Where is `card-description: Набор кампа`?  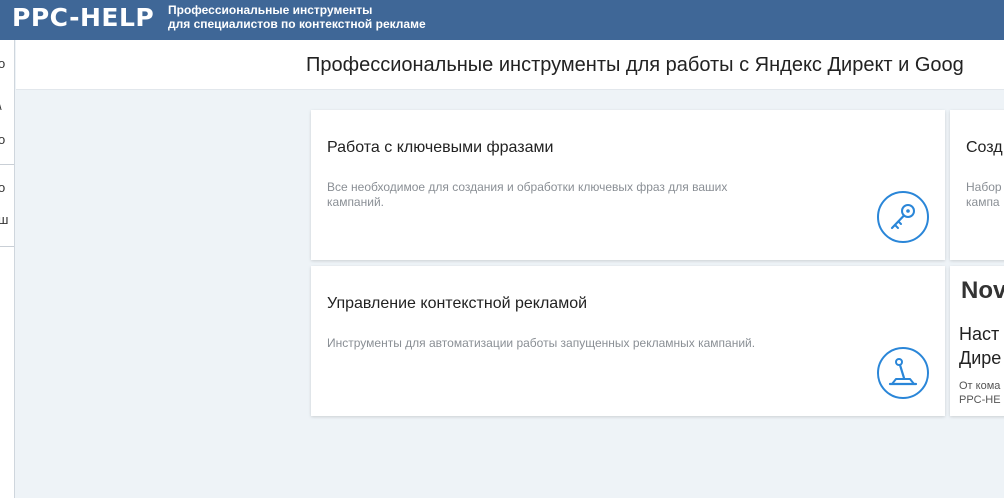
card-description: Набор кампа is located at coordinates (984, 195).